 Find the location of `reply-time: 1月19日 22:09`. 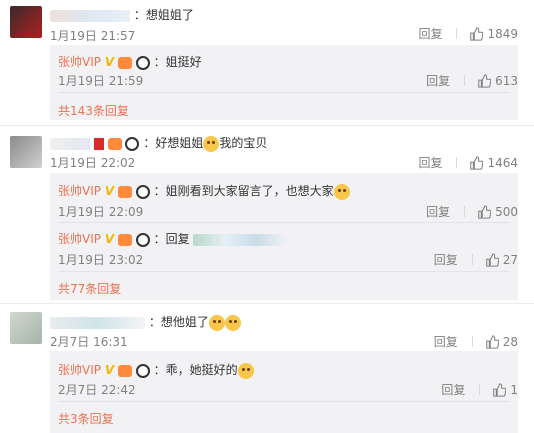

reply-time: 1月19日 22:09 is located at coordinates (101, 212).